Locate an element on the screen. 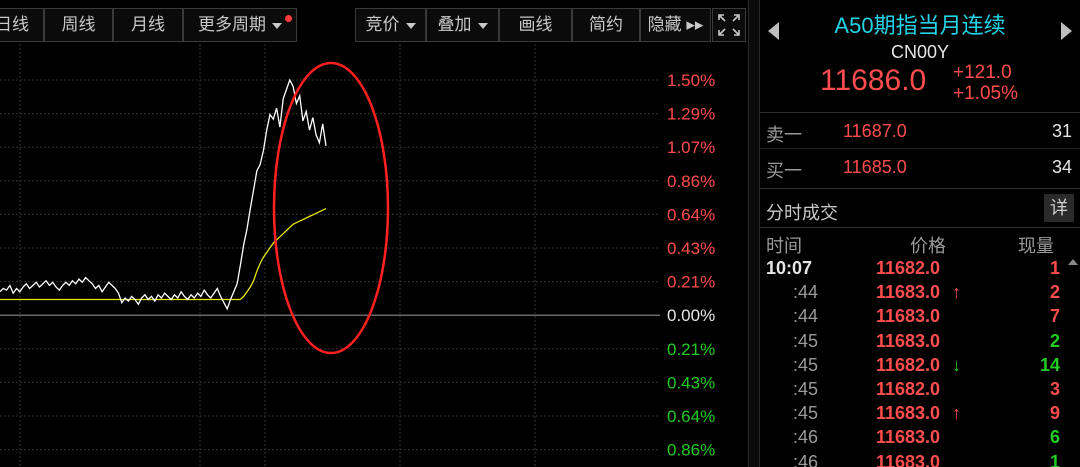 The width and height of the screenshot is (1080, 467). hide-button-label: 隐藏 ▸▸ is located at coordinates (675, 24).